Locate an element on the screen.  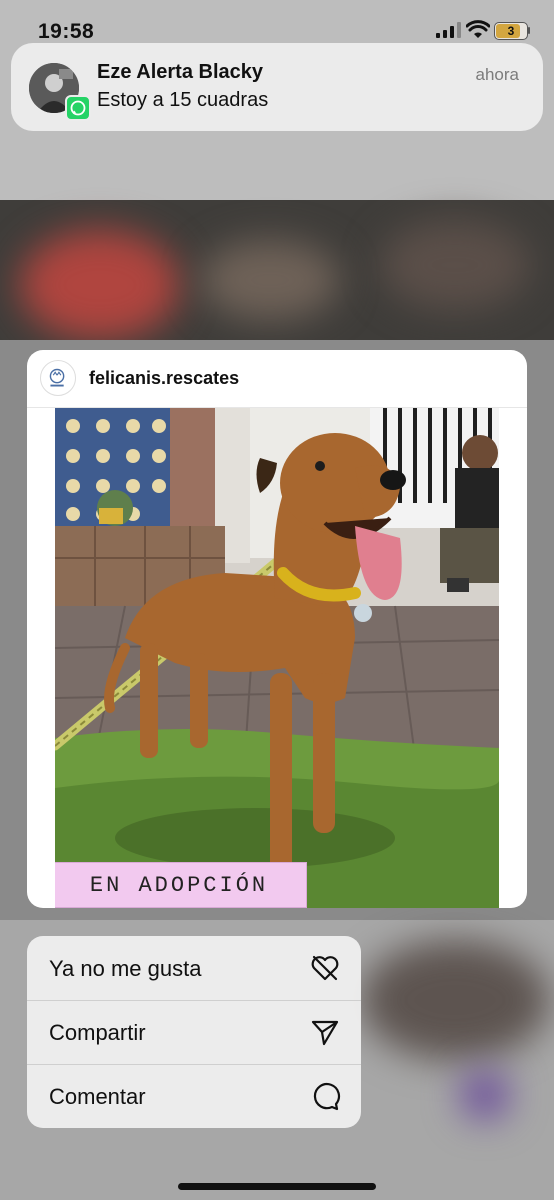
menu-item-comment: Comentar is located at coordinates (194, 1096).